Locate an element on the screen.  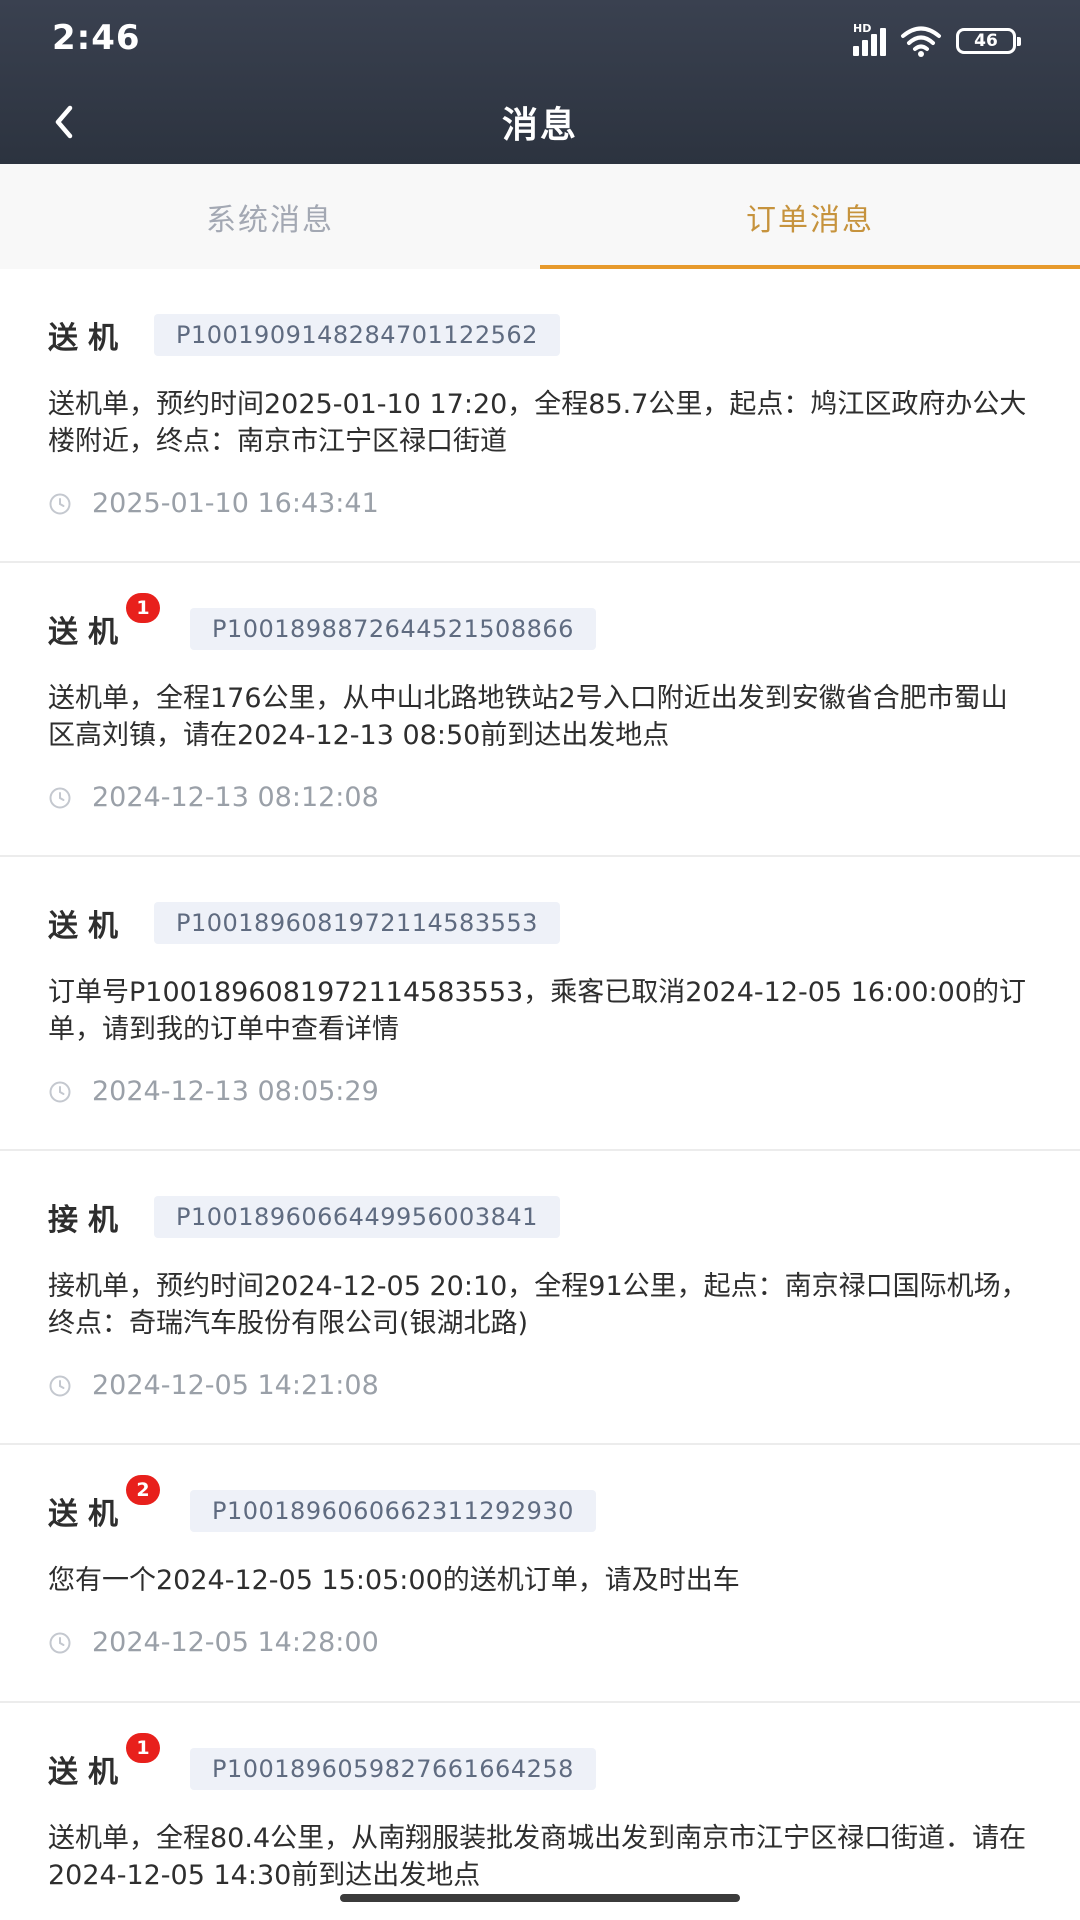
timestamp: 2024-12-05 14:28:00 is located at coordinates (235, 1642).